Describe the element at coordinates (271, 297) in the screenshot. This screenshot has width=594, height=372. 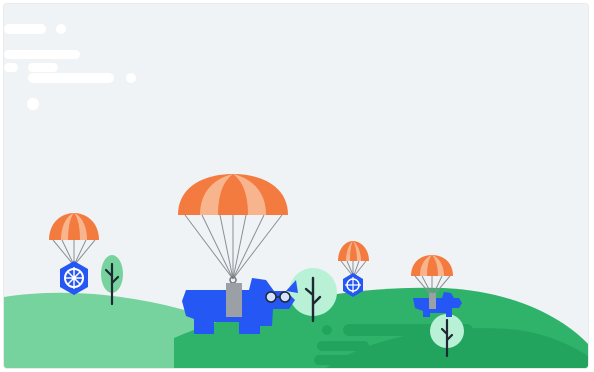
I see `bull-eye-left` at that location.